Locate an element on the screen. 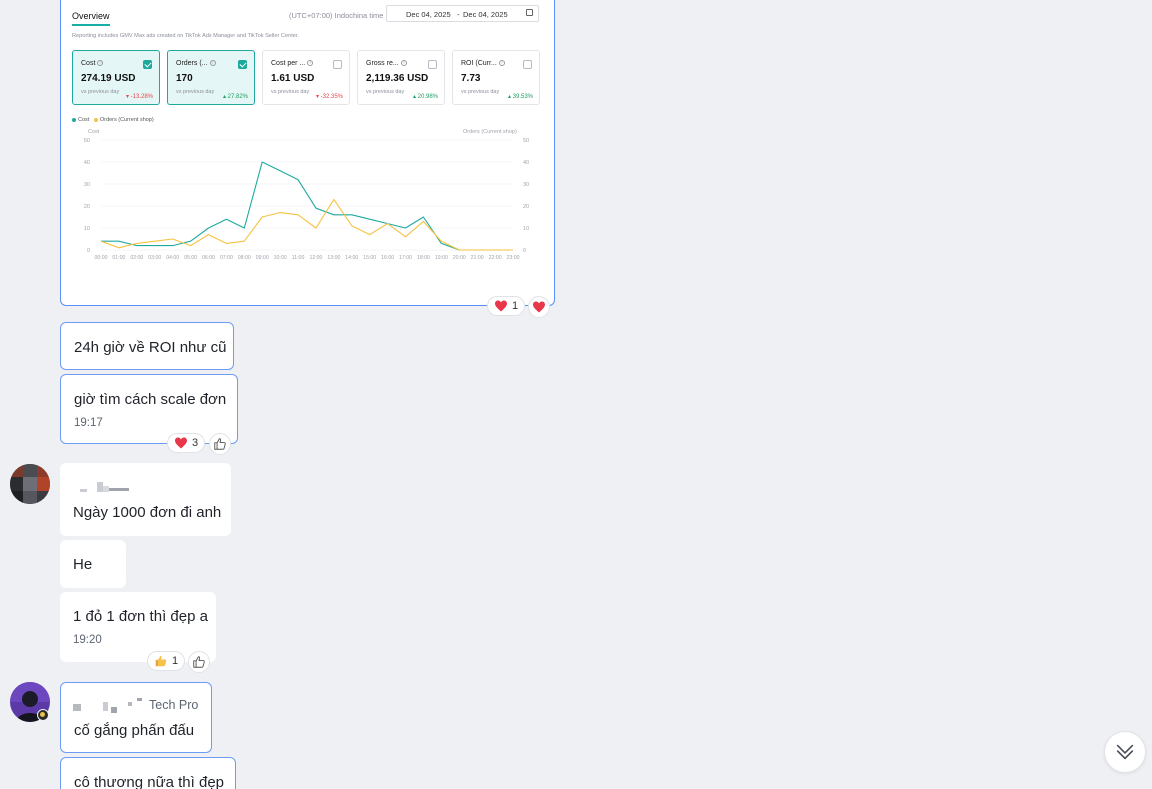 Image resolution: width=1152 pixels, height=789 pixels. x-tick-label: 02:00 is located at coordinates (136, 258).